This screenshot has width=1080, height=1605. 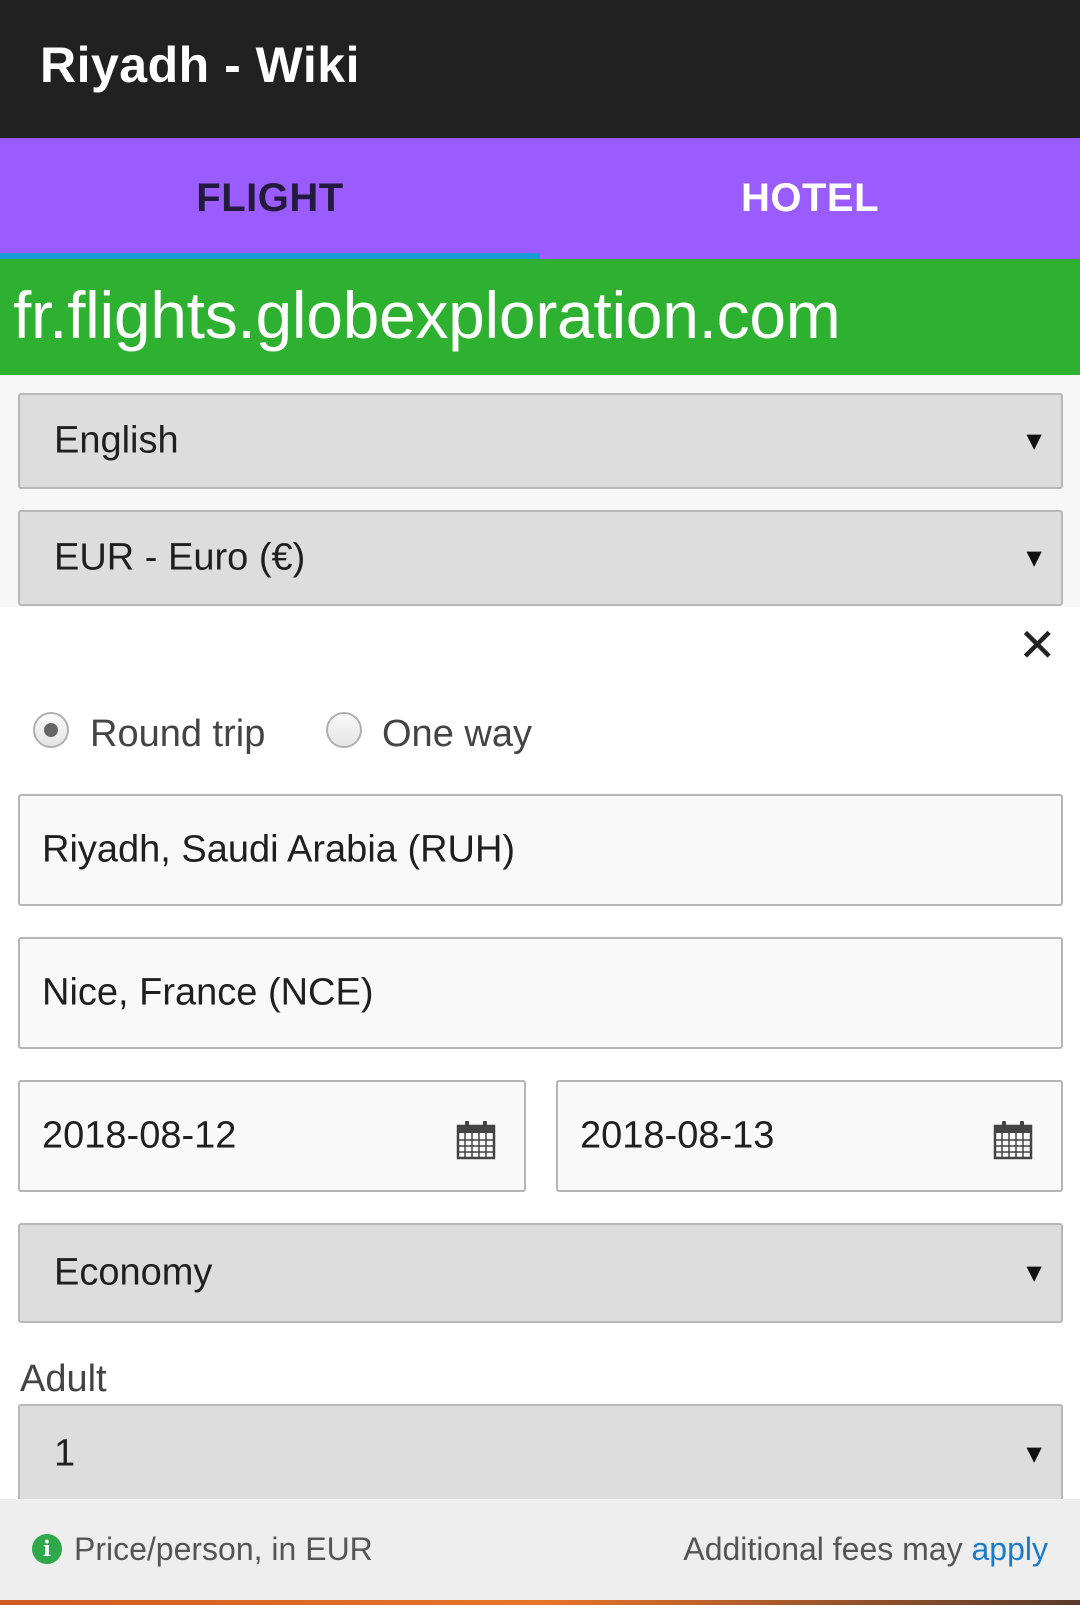 I want to click on price-note: Price/person, in EUR, so click(x=223, y=1549).